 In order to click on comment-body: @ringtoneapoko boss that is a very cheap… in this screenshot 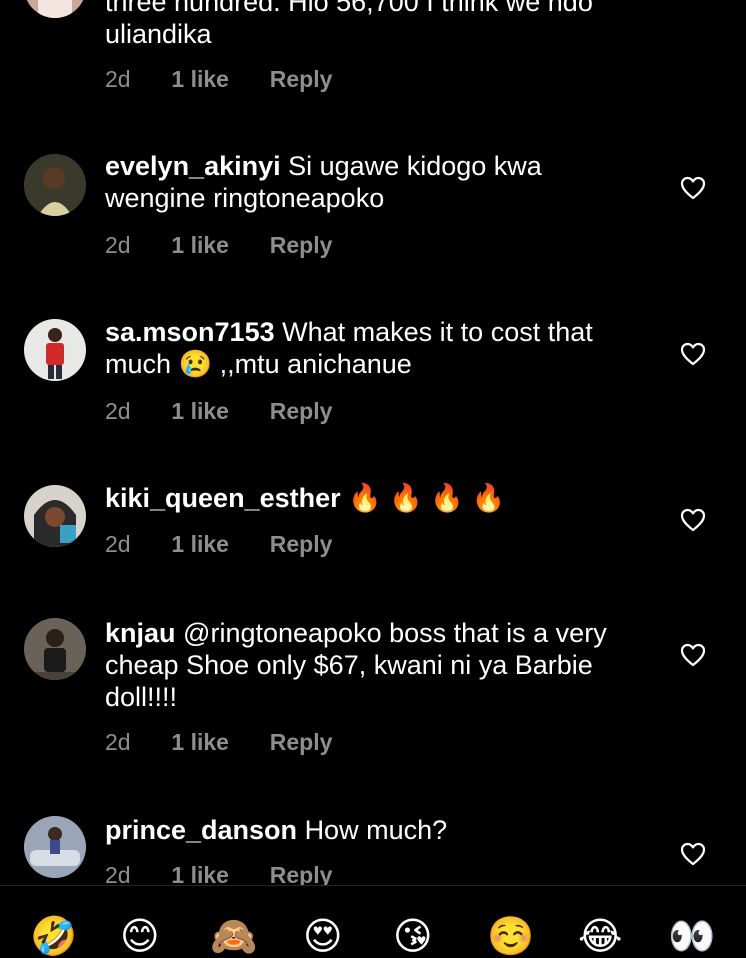, I will do `click(356, 665)`.